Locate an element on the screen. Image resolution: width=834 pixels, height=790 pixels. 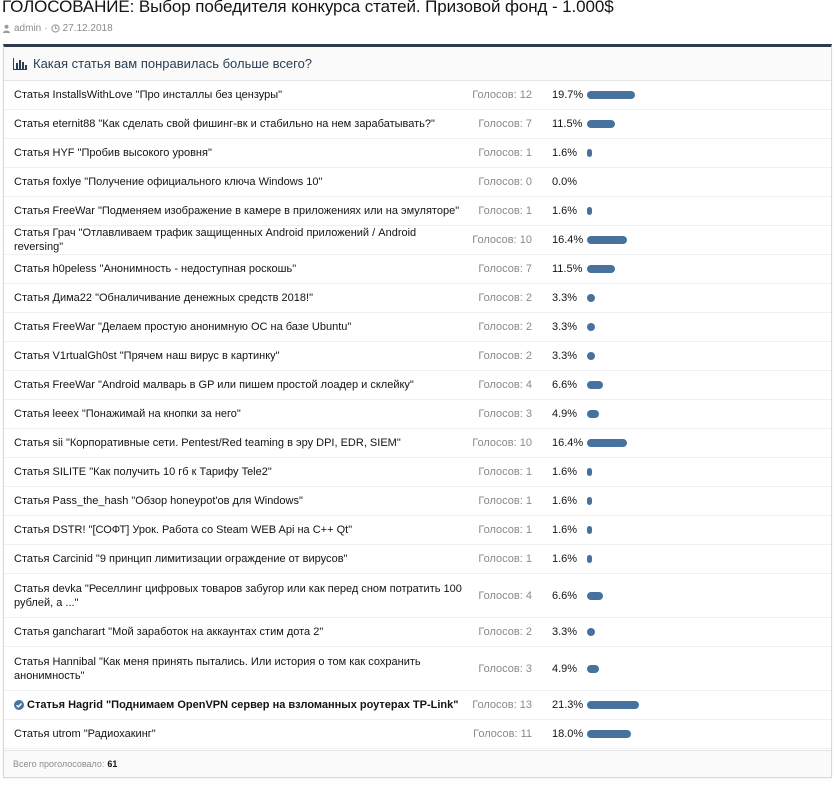
poll-option-votes: Голосов: 11 is located at coordinates (502, 734).